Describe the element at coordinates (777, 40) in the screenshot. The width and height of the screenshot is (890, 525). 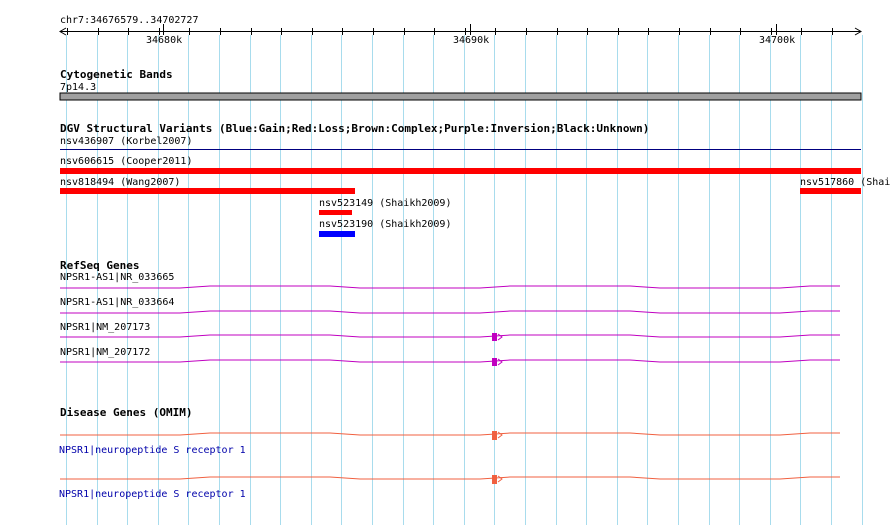
I see `ruler-tick-label: 34700k` at that location.